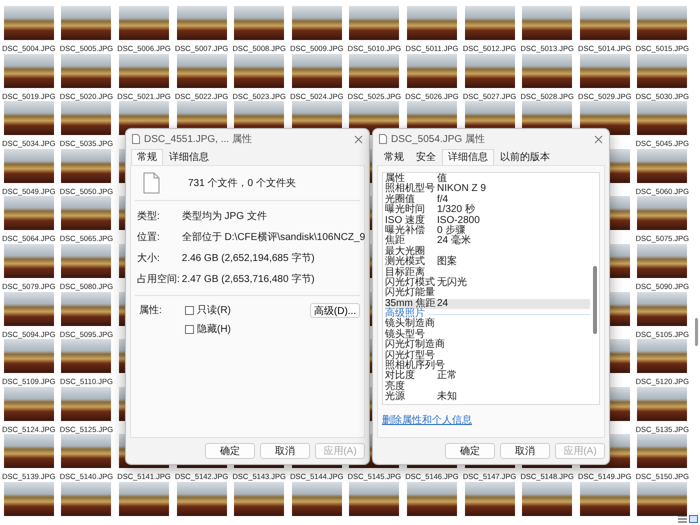 Image resolution: width=700 pixels, height=525 pixels. I want to click on property-value: 24, so click(443, 304).